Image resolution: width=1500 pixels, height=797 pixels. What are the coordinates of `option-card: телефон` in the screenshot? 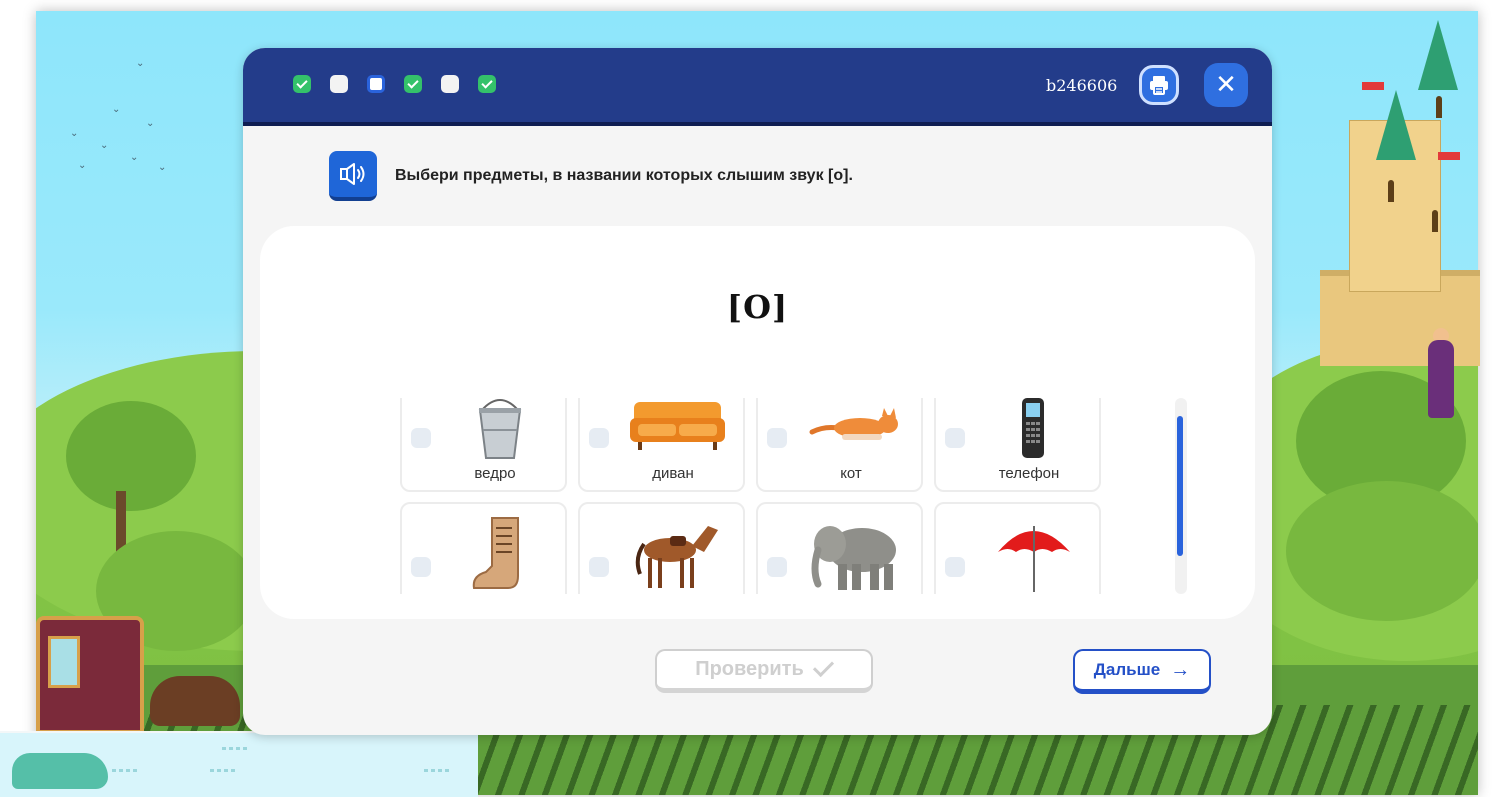 It's located at (1017, 445).